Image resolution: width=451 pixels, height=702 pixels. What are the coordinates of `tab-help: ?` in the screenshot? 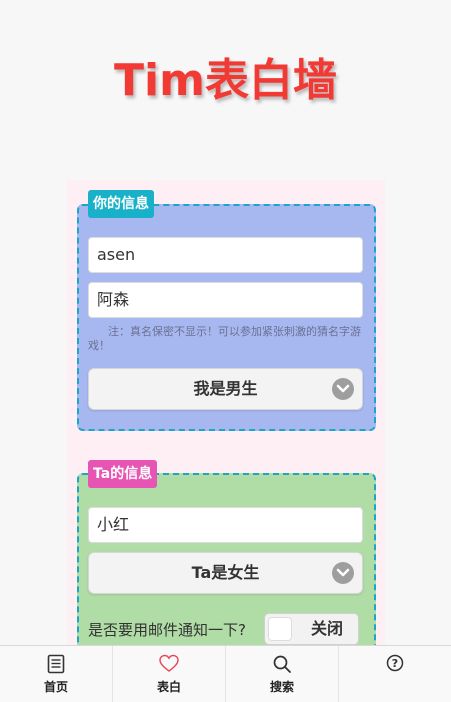 It's located at (395, 674).